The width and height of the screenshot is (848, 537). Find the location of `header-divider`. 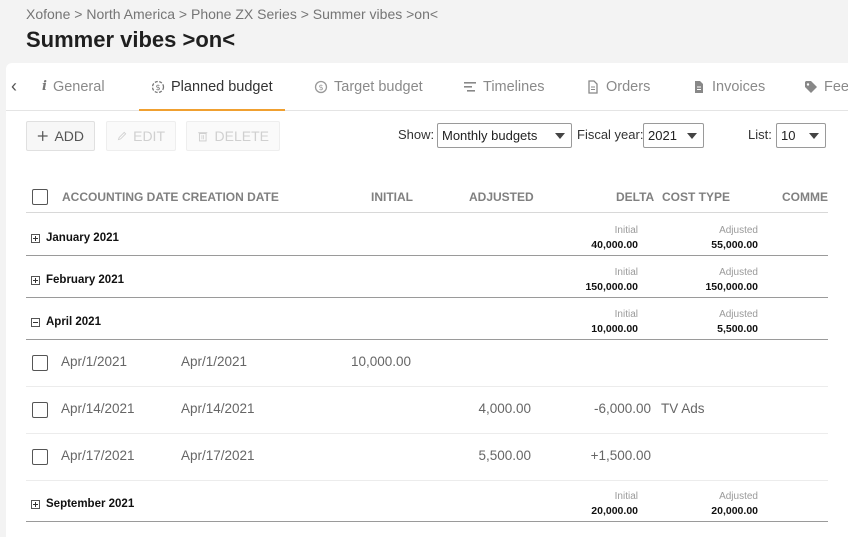

header-divider is located at coordinates (427, 212).